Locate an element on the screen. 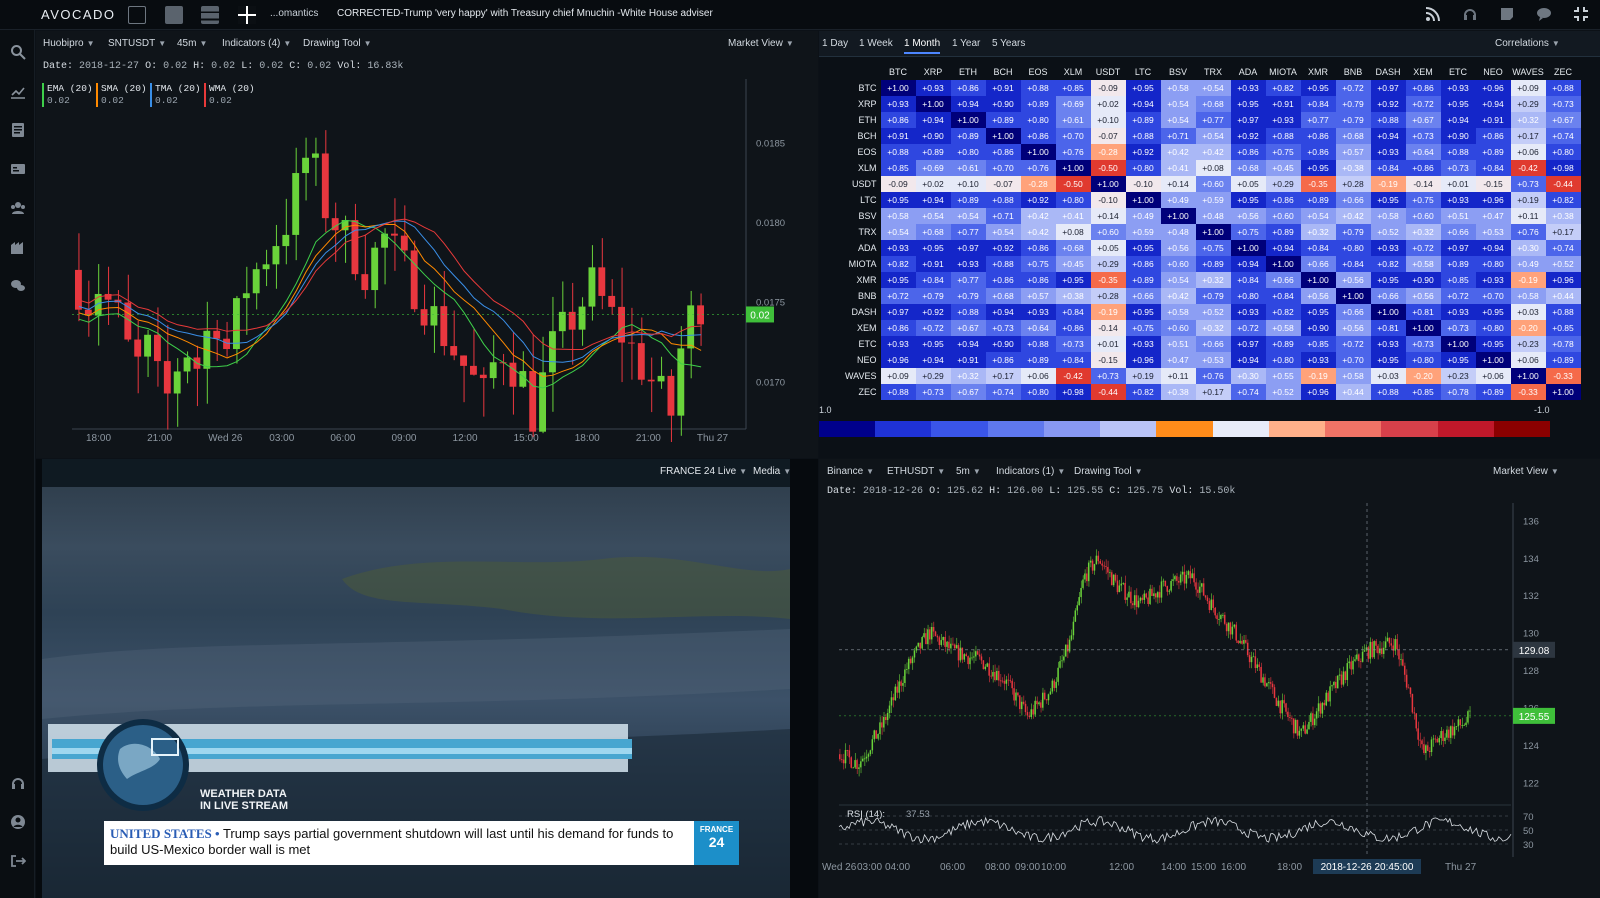 Image resolution: width=1600 pixels, height=898 pixels. correlations-select: Correlations ▼ is located at coordinates (1527, 43).